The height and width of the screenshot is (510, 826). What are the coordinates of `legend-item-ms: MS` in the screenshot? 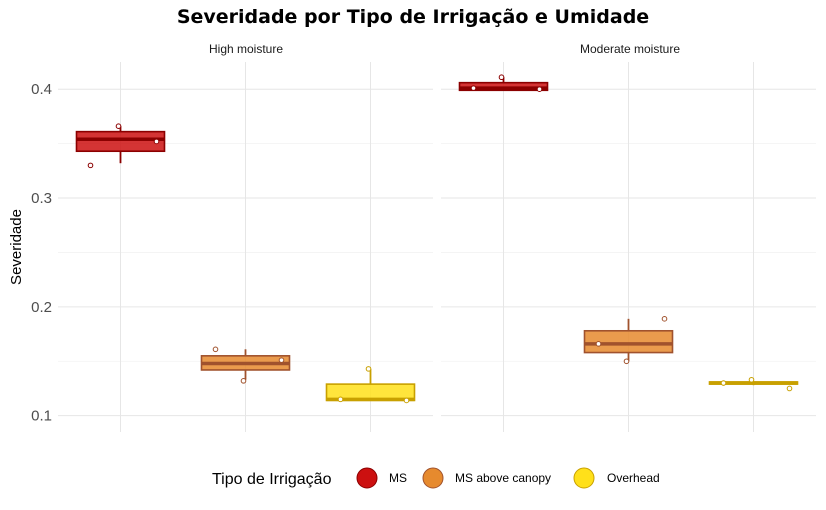 It's located at (381, 478).